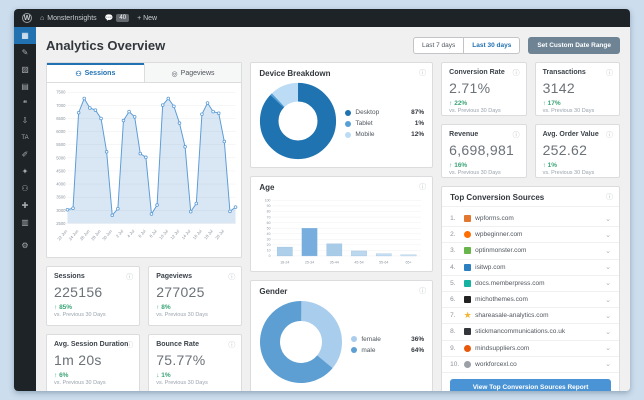  What do you see at coordinates (123, 18) in the screenshot?
I see `comments-count-badge: 40` at bounding box center [123, 18].